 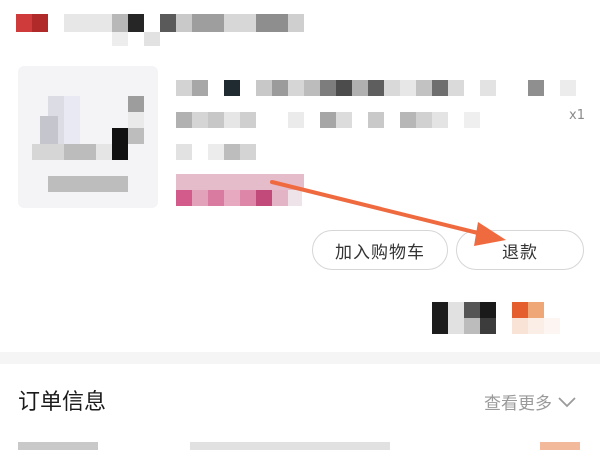 I want to click on section-divider, so click(x=300, y=358).